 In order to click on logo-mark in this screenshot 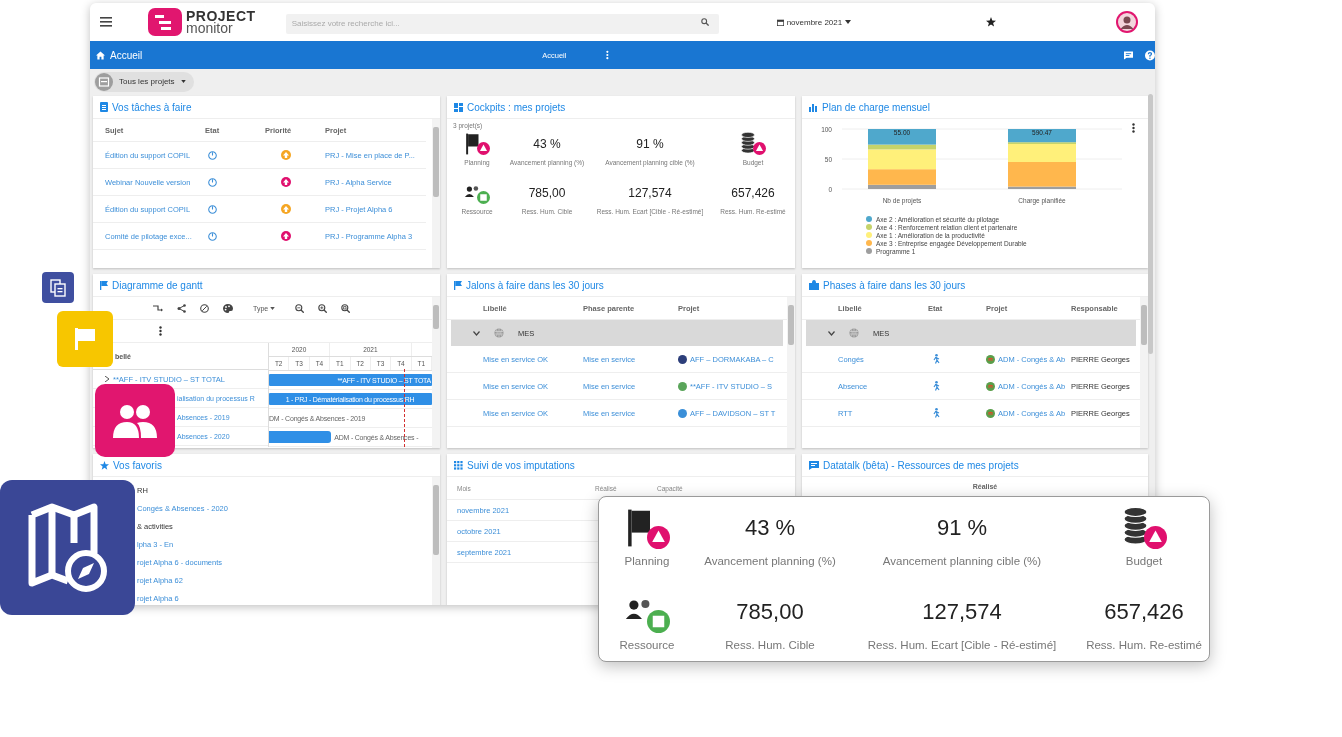, I will do `click(165, 22)`.